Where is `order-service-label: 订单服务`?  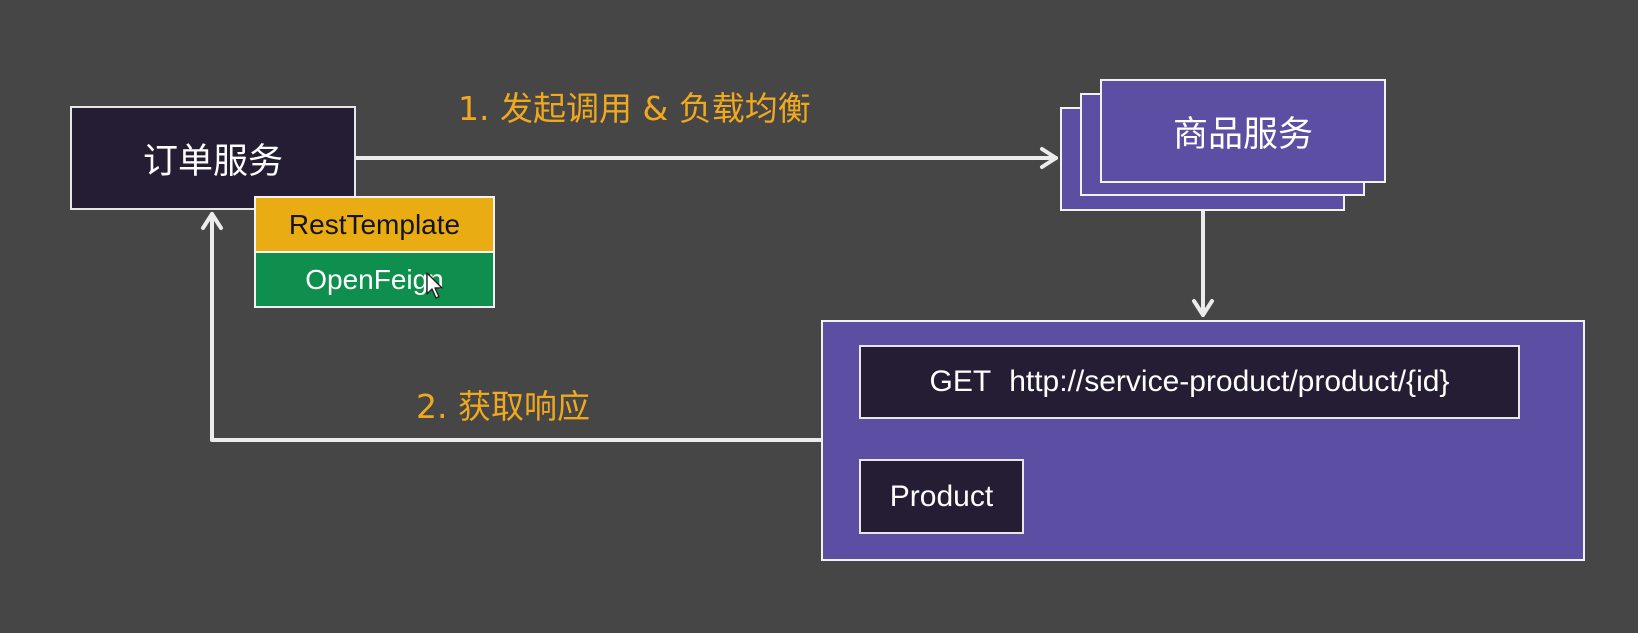 order-service-label: 订单服务 is located at coordinates (212, 161).